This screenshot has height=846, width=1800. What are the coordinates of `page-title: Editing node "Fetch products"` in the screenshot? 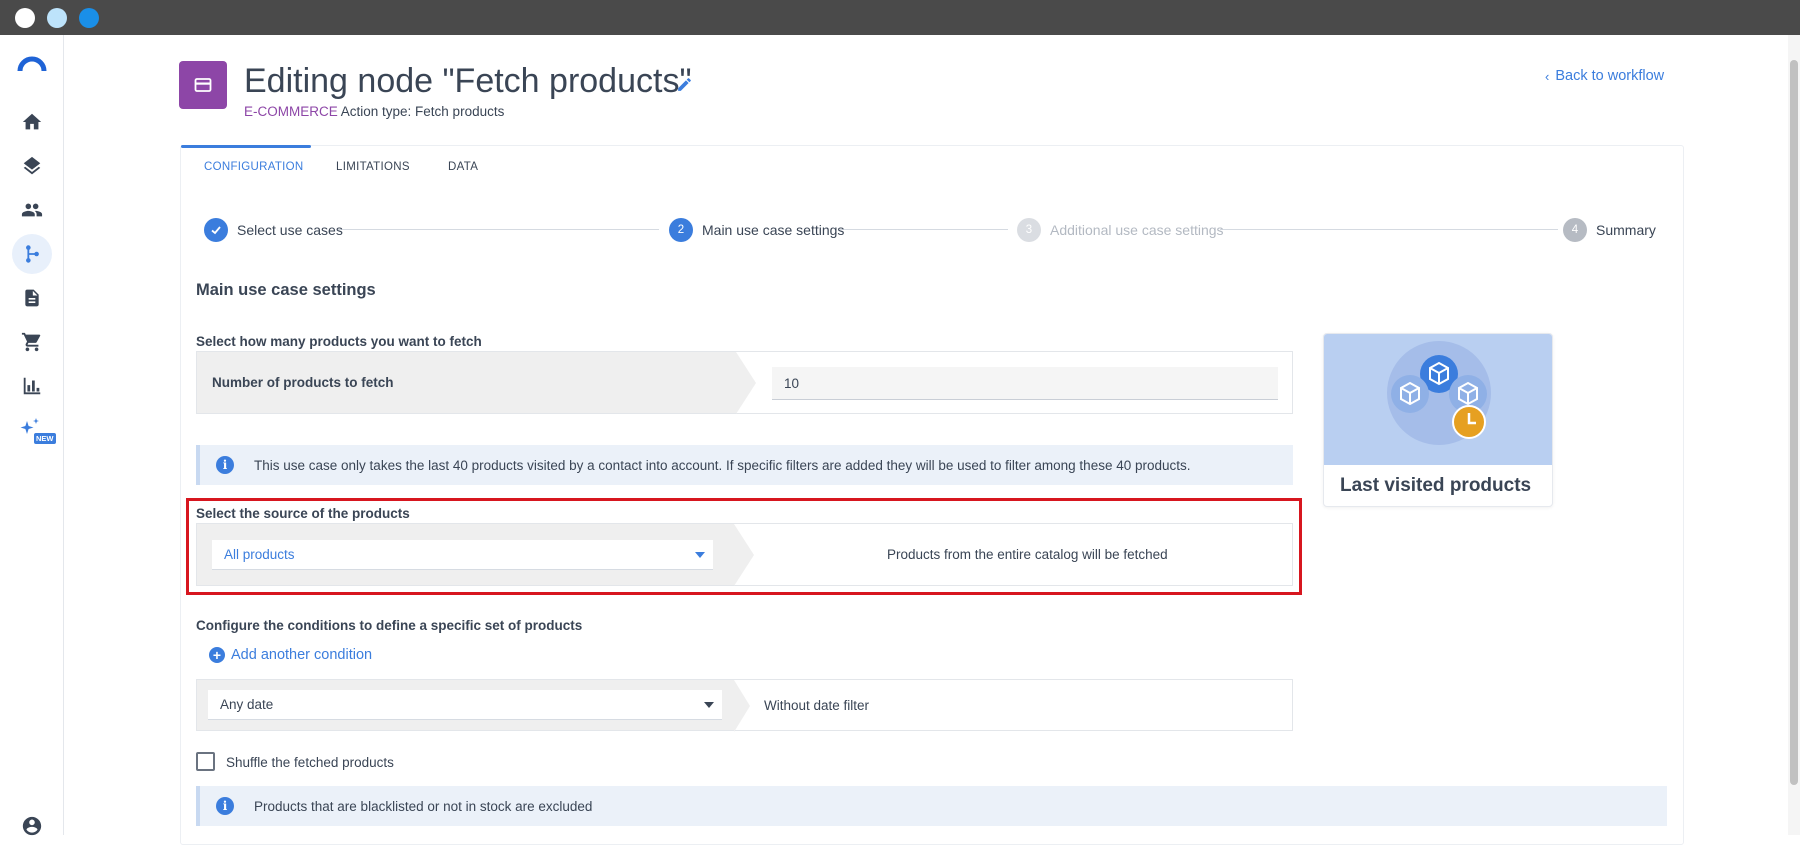 It's located at (468, 81).